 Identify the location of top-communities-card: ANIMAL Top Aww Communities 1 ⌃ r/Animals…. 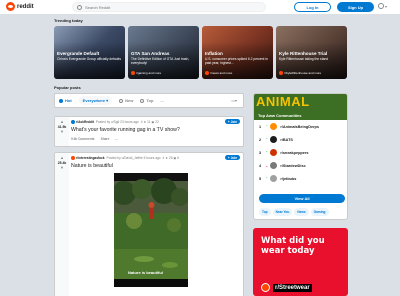
(300, 156).